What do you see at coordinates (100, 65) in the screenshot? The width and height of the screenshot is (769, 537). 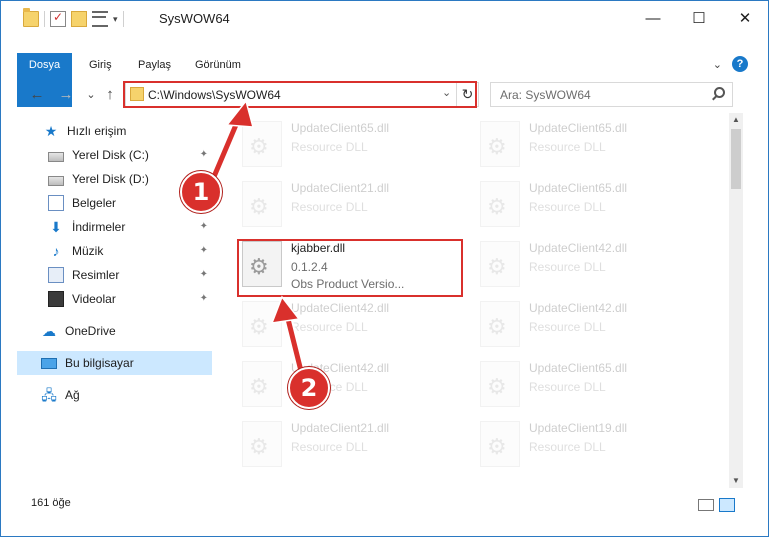 I see `tab-home: Giriş` at bounding box center [100, 65].